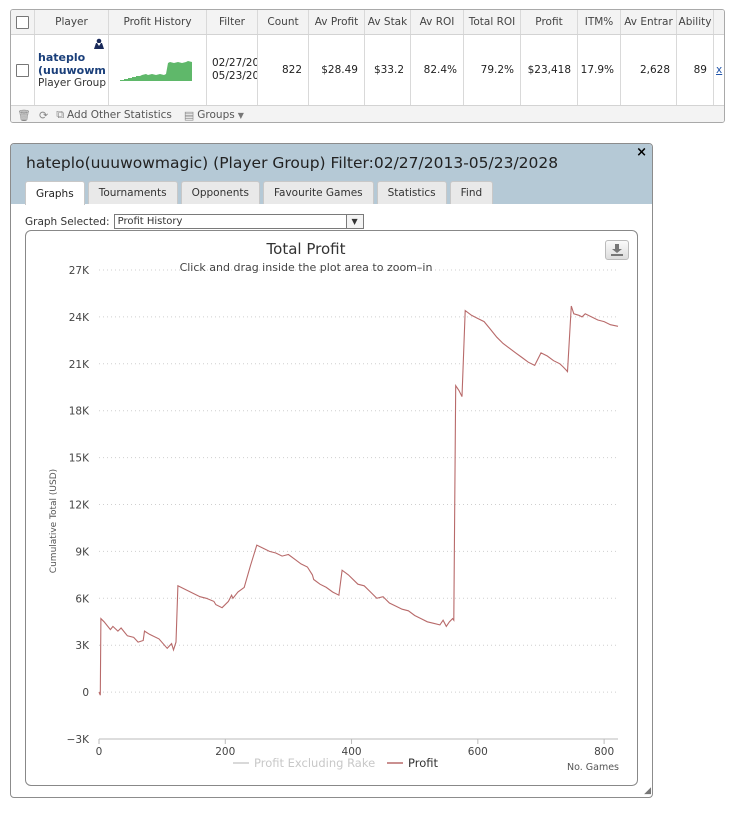 The width and height of the screenshot is (735, 821). Describe the element at coordinates (437, 70) in the screenshot. I see `av-roi-cell: 82.4%` at that location.